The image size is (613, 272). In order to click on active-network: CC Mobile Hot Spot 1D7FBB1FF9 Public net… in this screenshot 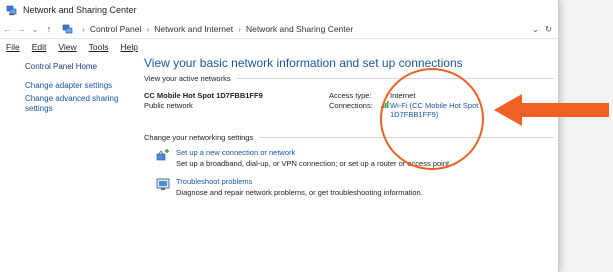, I will do `click(349, 110)`.